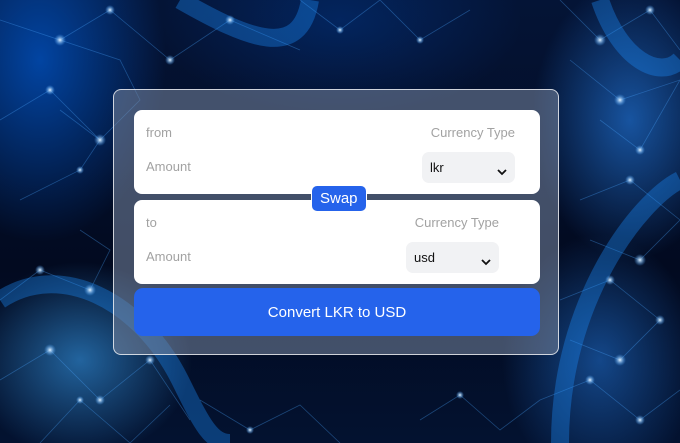 Image resolution: width=680 pixels, height=443 pixels. I want to click on to-currency-value: usd, so click(424, 257).